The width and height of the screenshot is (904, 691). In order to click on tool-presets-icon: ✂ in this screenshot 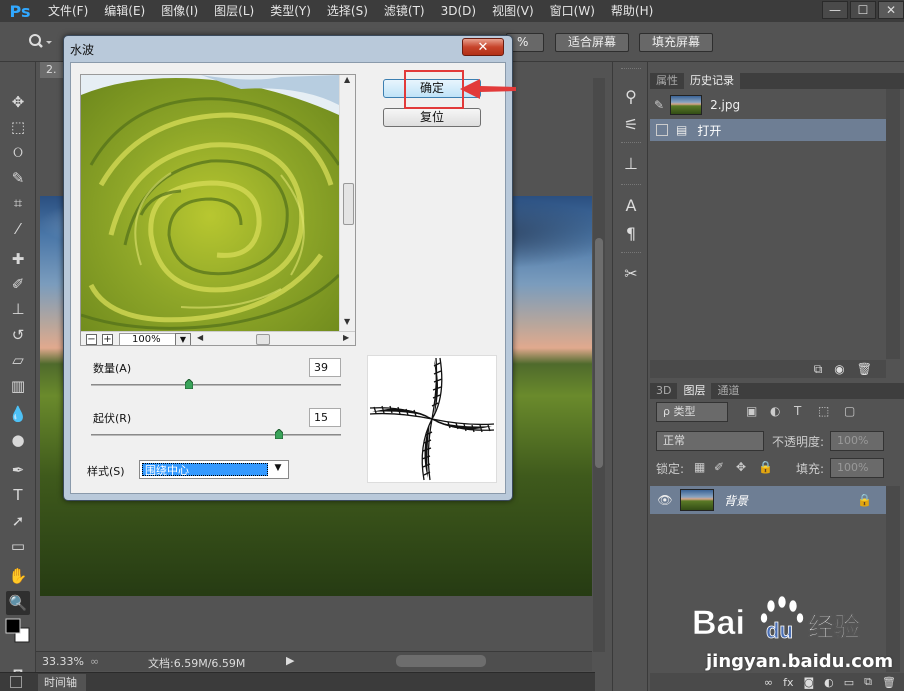, I will do `click(631, 273)`.